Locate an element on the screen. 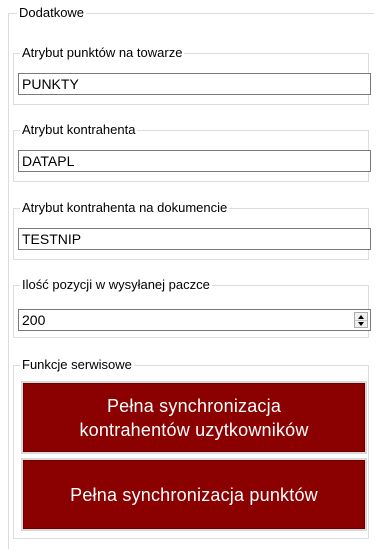 The height and width of the screenshot is (551, 376). additional-settings-title: Dodatkowe is located at coordinates (52, 13).